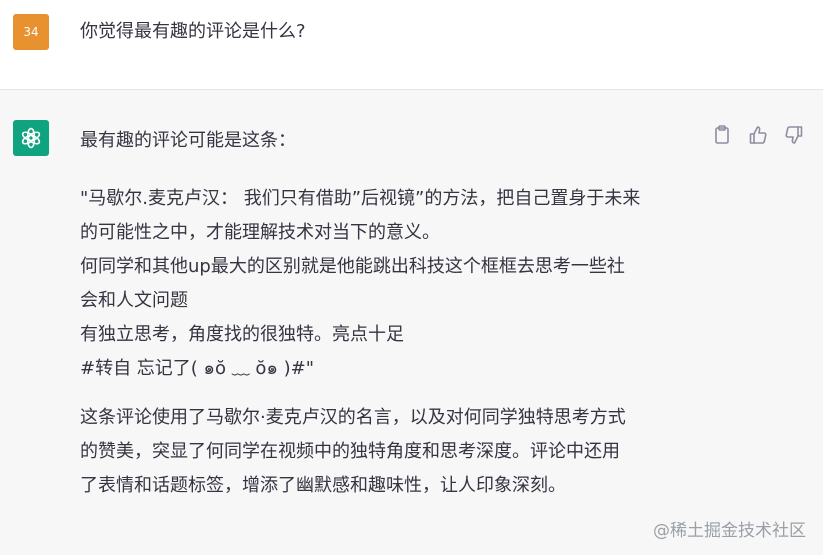  I want to click on copy-icon, so click(722, 134).